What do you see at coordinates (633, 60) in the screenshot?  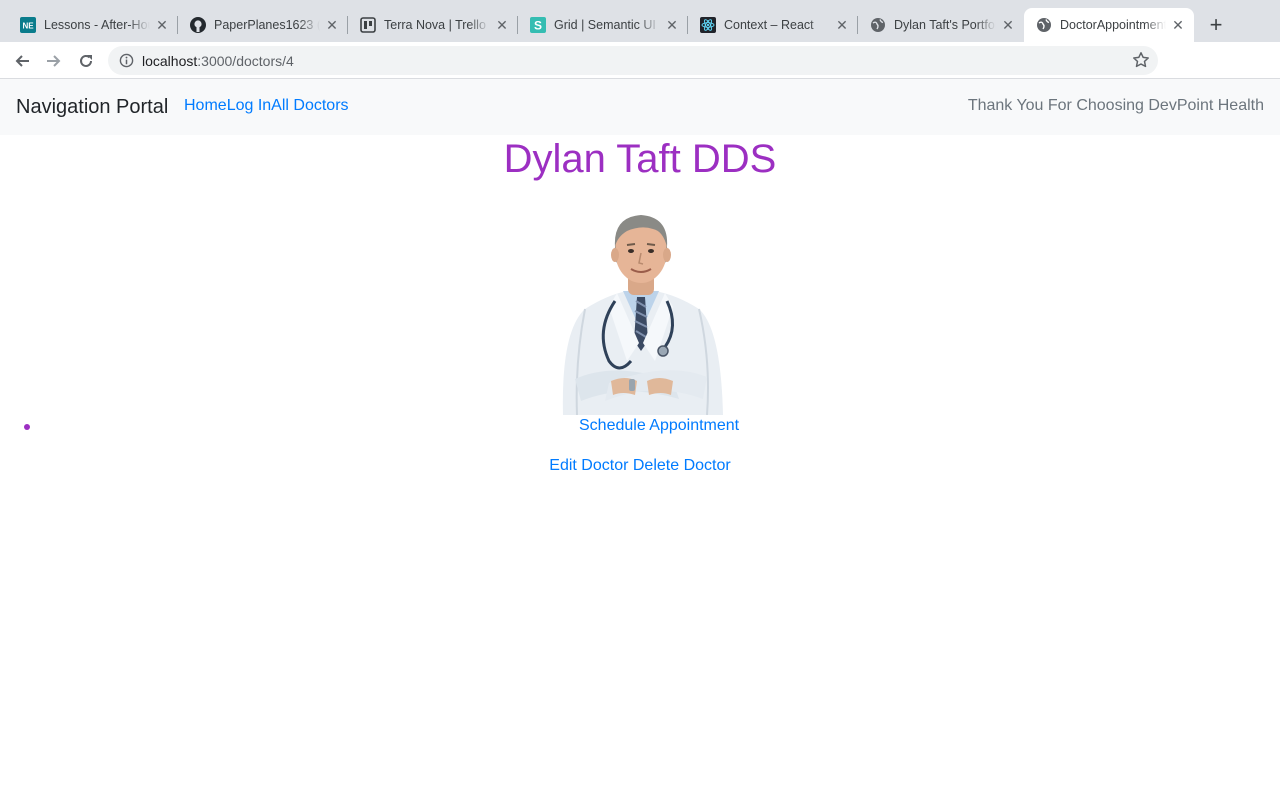 I see `address-bar: localhost:3000/doctors/4` at bounding box center [633, 60].